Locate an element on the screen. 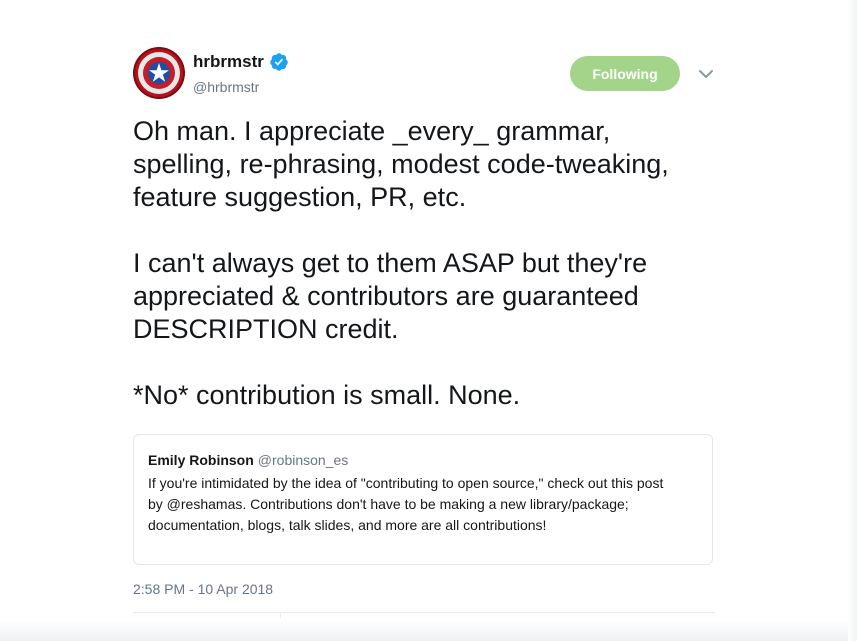  captain-america-shield-icon is located at coordinates (159, 73).